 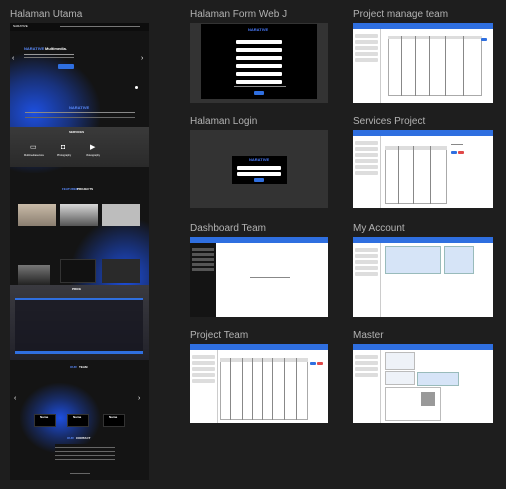 I want to click on login-username-field, so click(x=259, y=168).